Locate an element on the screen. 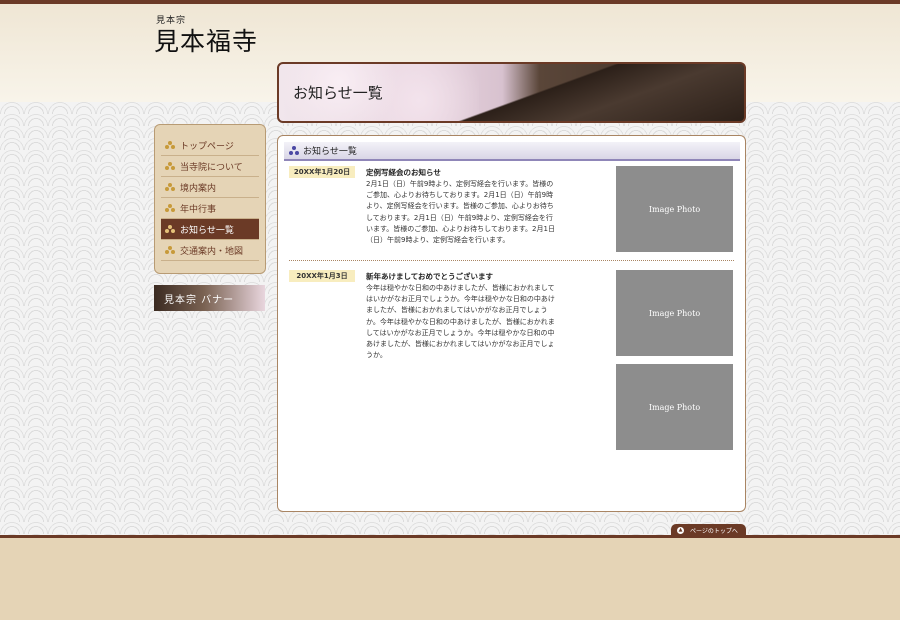 This screenshot has width=900, height=620. sidebar-item-label: 境内案内 is located at coordinates (198, 188).